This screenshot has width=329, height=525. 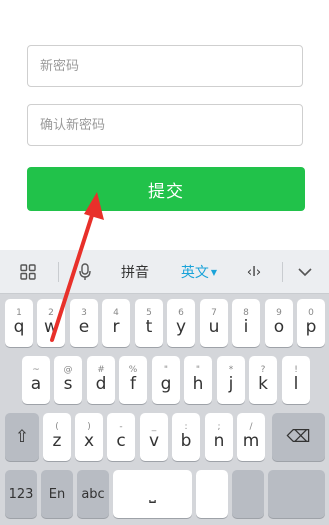 I want to click on english-mode: 英文 ▼, so click(x=199, y=272).